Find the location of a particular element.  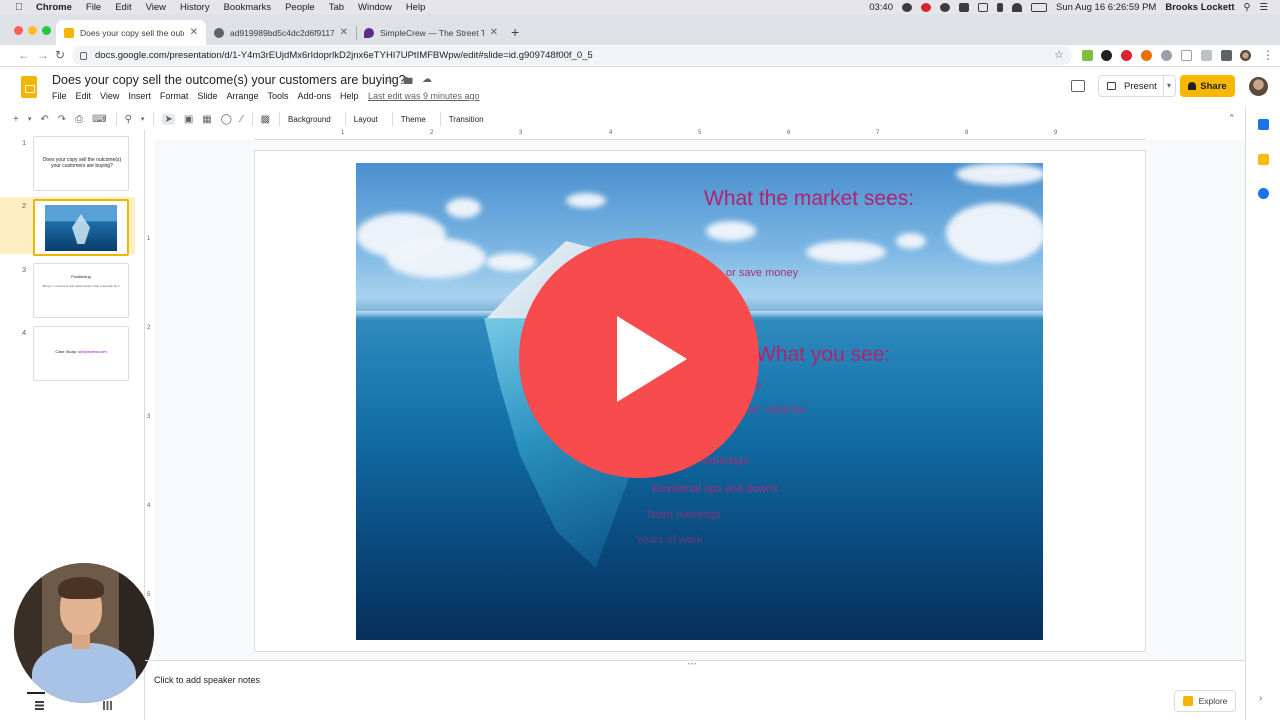

zoom-icon: ⚲ is located at coordinates (128, 119).